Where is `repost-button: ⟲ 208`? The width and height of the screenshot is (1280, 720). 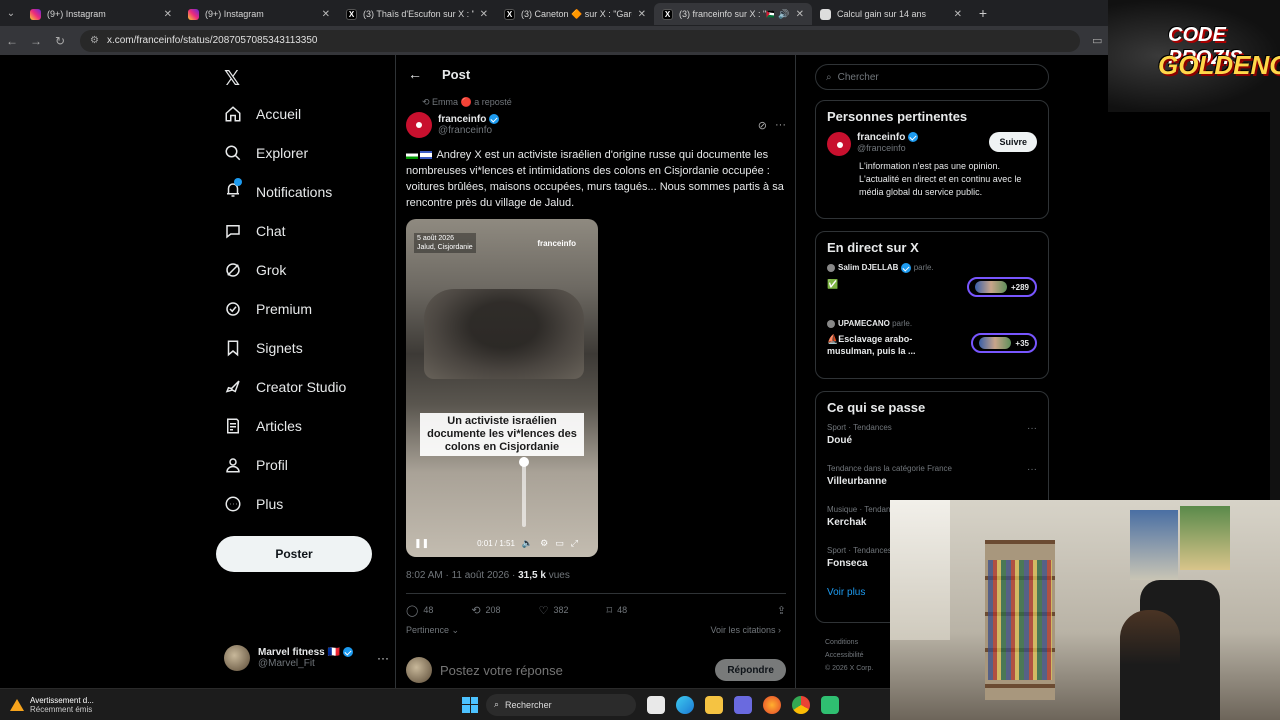 repost-button: ⟲ 208 is located at coordinates (485, 610).